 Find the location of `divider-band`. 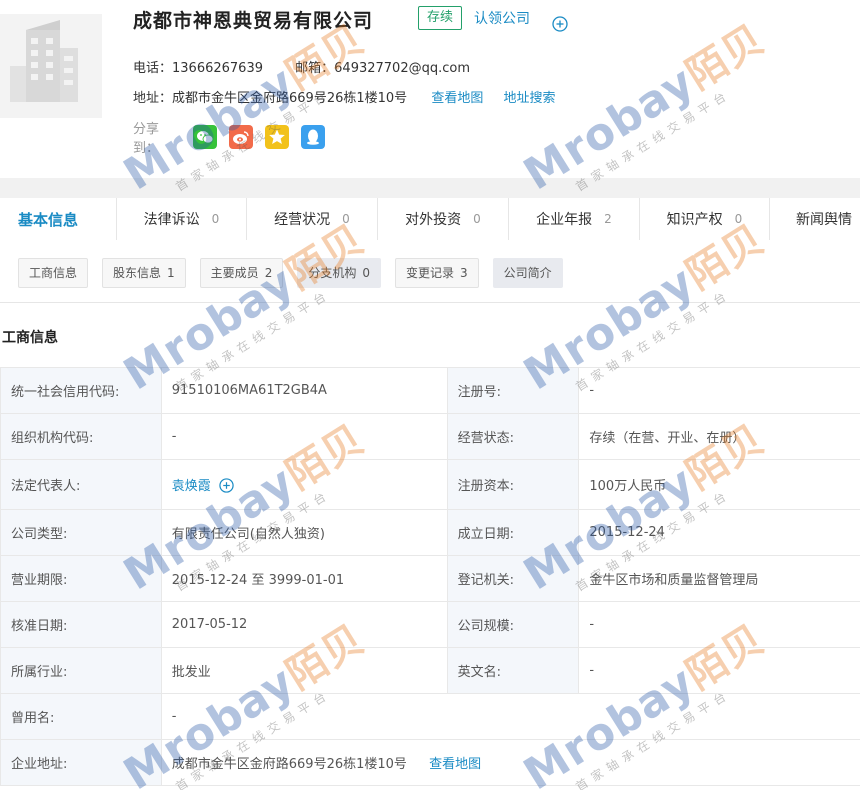

divider-band is located at coordinates (430, 188).